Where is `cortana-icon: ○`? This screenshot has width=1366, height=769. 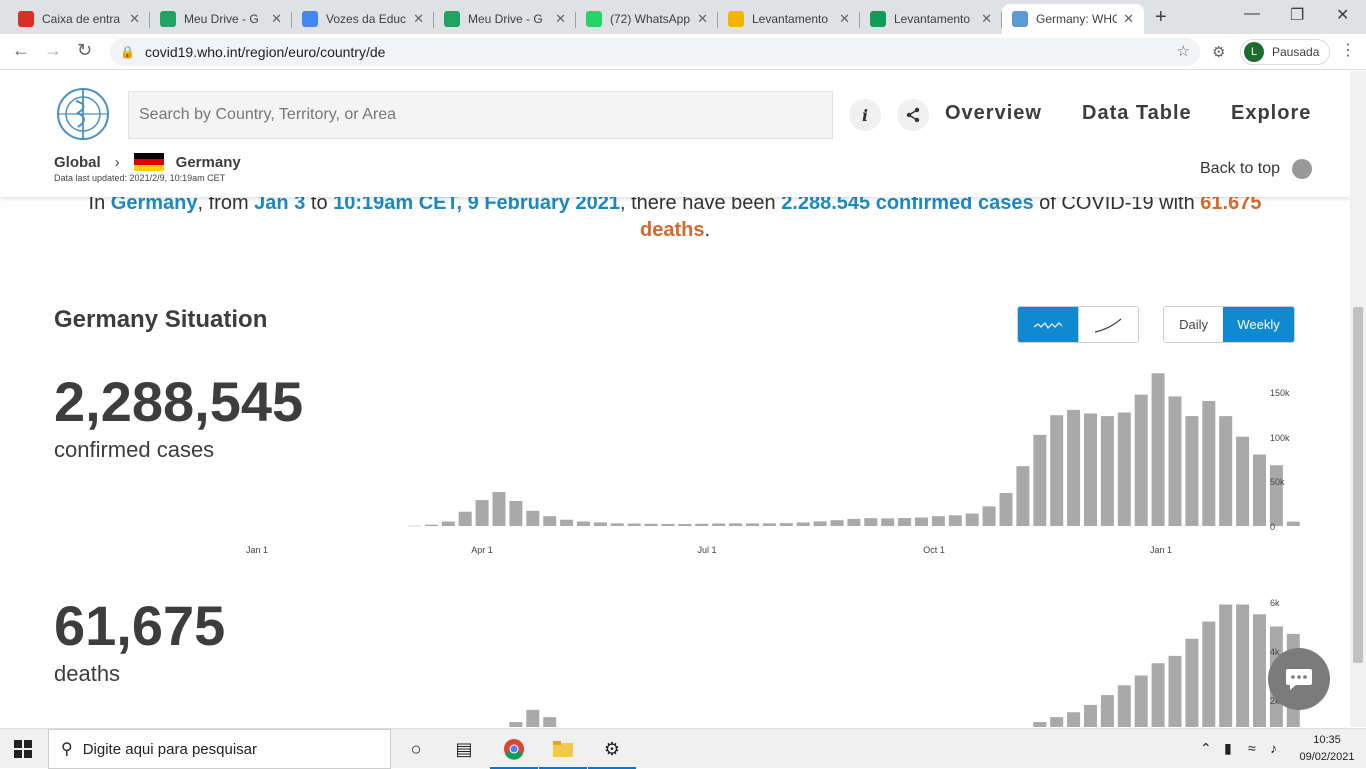 cortana-icon: ○ is located at coordinates (416, 749).